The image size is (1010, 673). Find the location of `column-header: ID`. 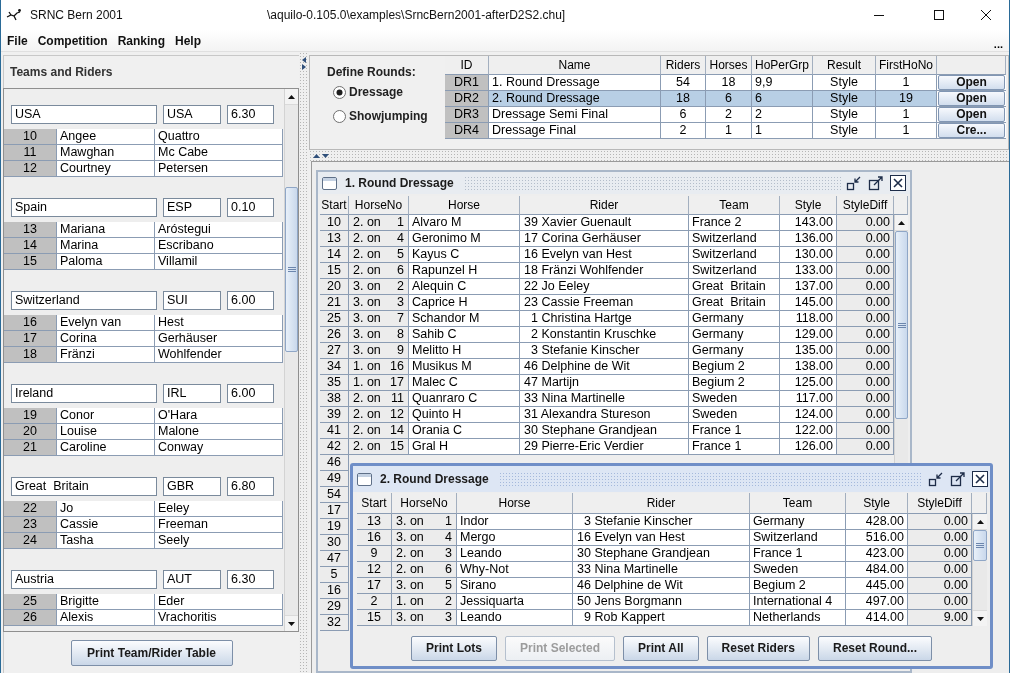

column-header: ID is located at coordinates (467, 65).